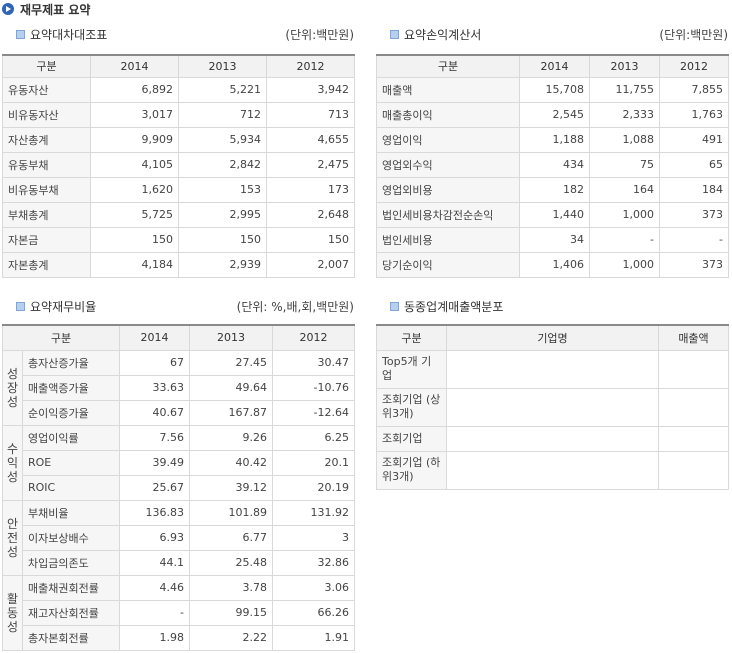  Describe the element at coordinates (55, 9) in the screenshot. I see `page-title: 재무제표 요약` at that location.